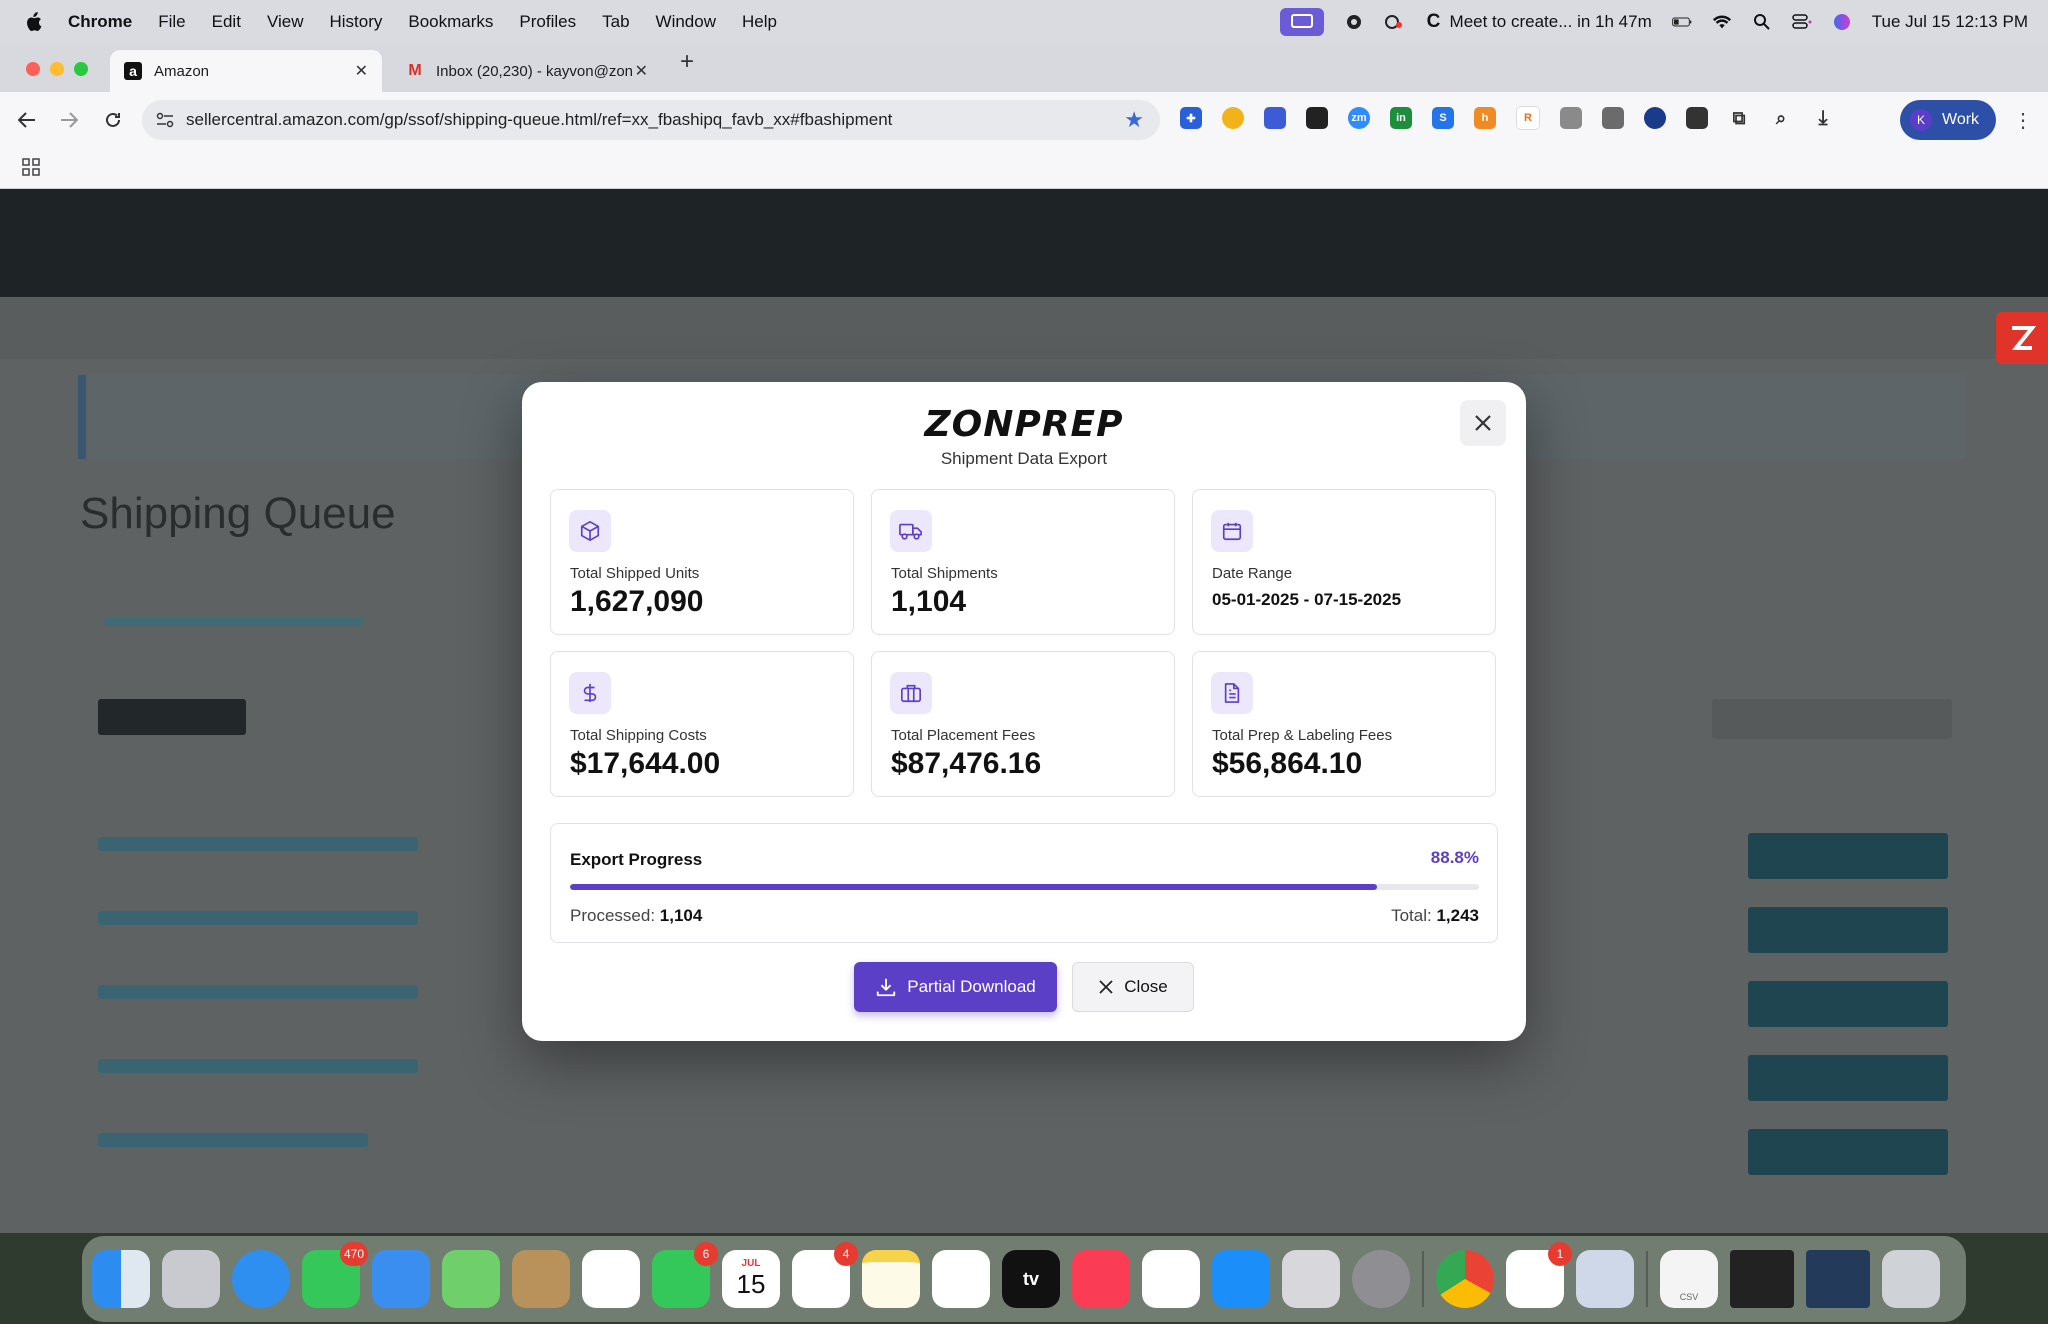 This screenshot has width=2048, height=1324. What do you see at coordinates (635, 573) in the screenshot?
I see `stat-label: Total Shipped Units` at bounding box center [635, 573].